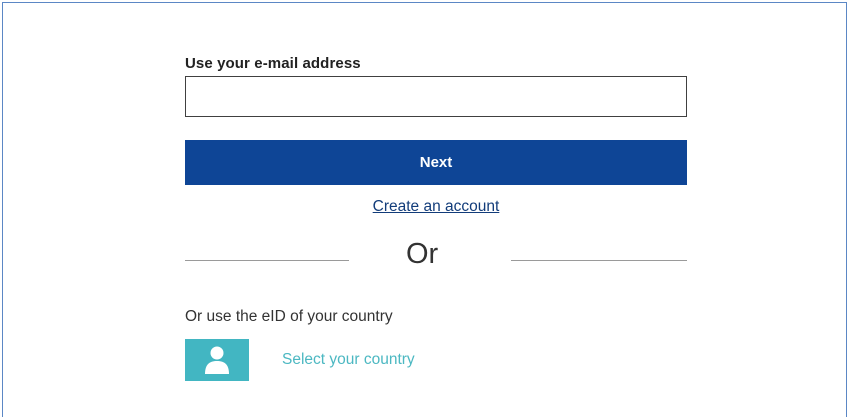  I want to click on next-button: Next, so click(436, 162).